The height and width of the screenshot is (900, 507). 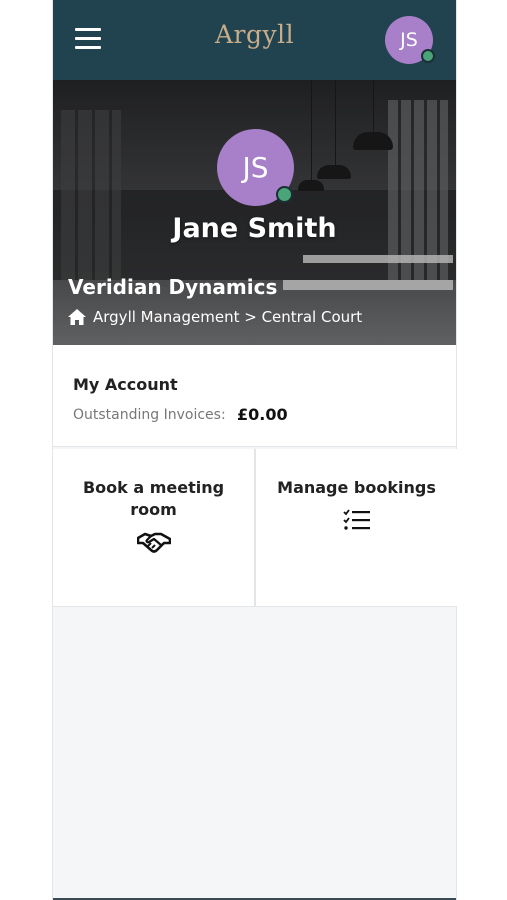 I want to click on profile-initials: JS, so click(x=255, y=167).